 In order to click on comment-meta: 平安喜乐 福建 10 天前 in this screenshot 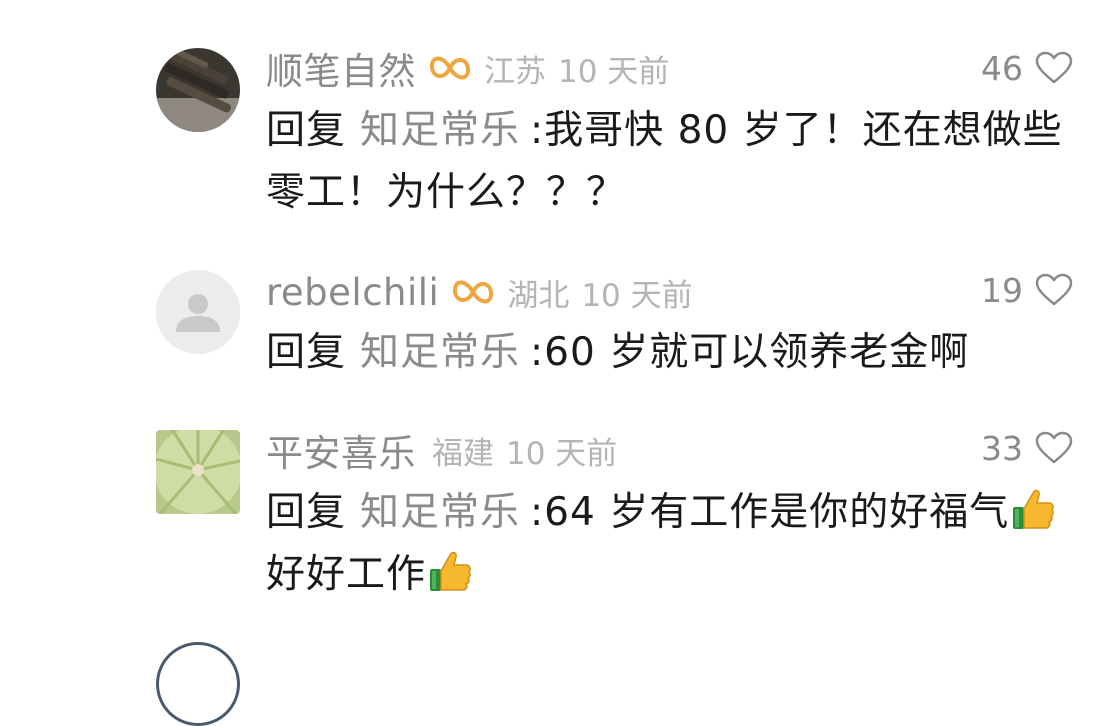, I will do `click(442, 451)`.